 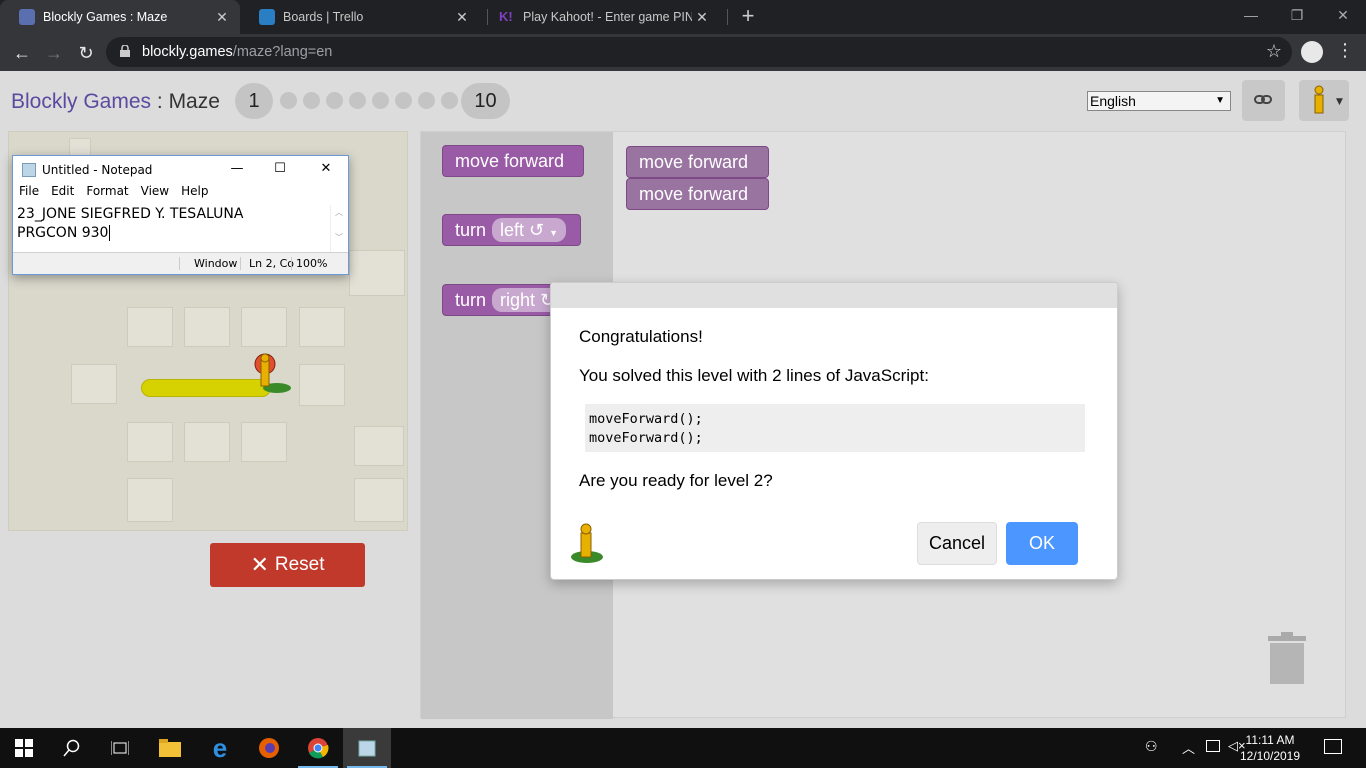 What do you see at coordinates (1297, 16) in the screenshot?
I see `restore-window-icon: ❐` at bounding box center [1297, 16].